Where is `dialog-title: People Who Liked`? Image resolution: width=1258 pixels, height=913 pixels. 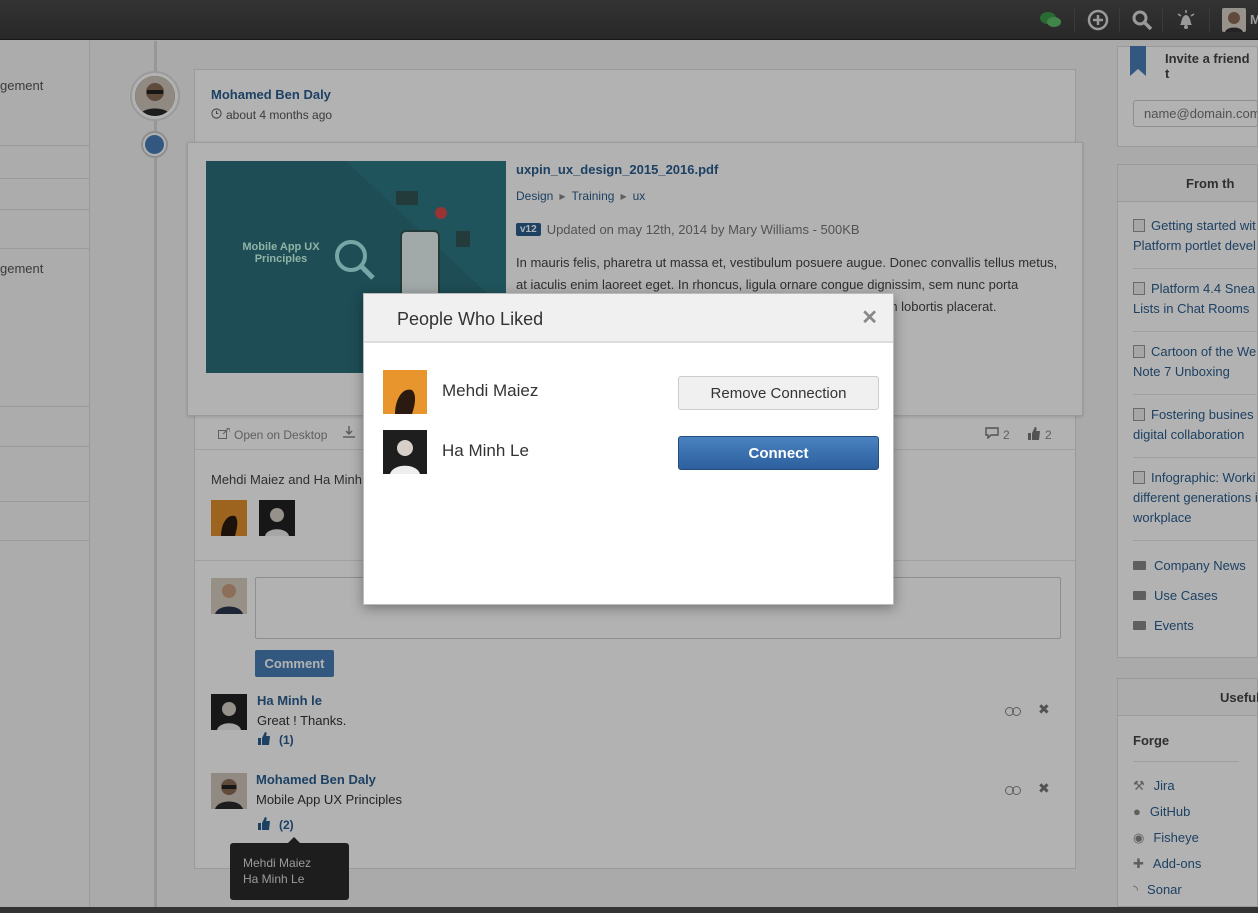 dialog-title: People Who Liked is located at coordinates (470, 319).